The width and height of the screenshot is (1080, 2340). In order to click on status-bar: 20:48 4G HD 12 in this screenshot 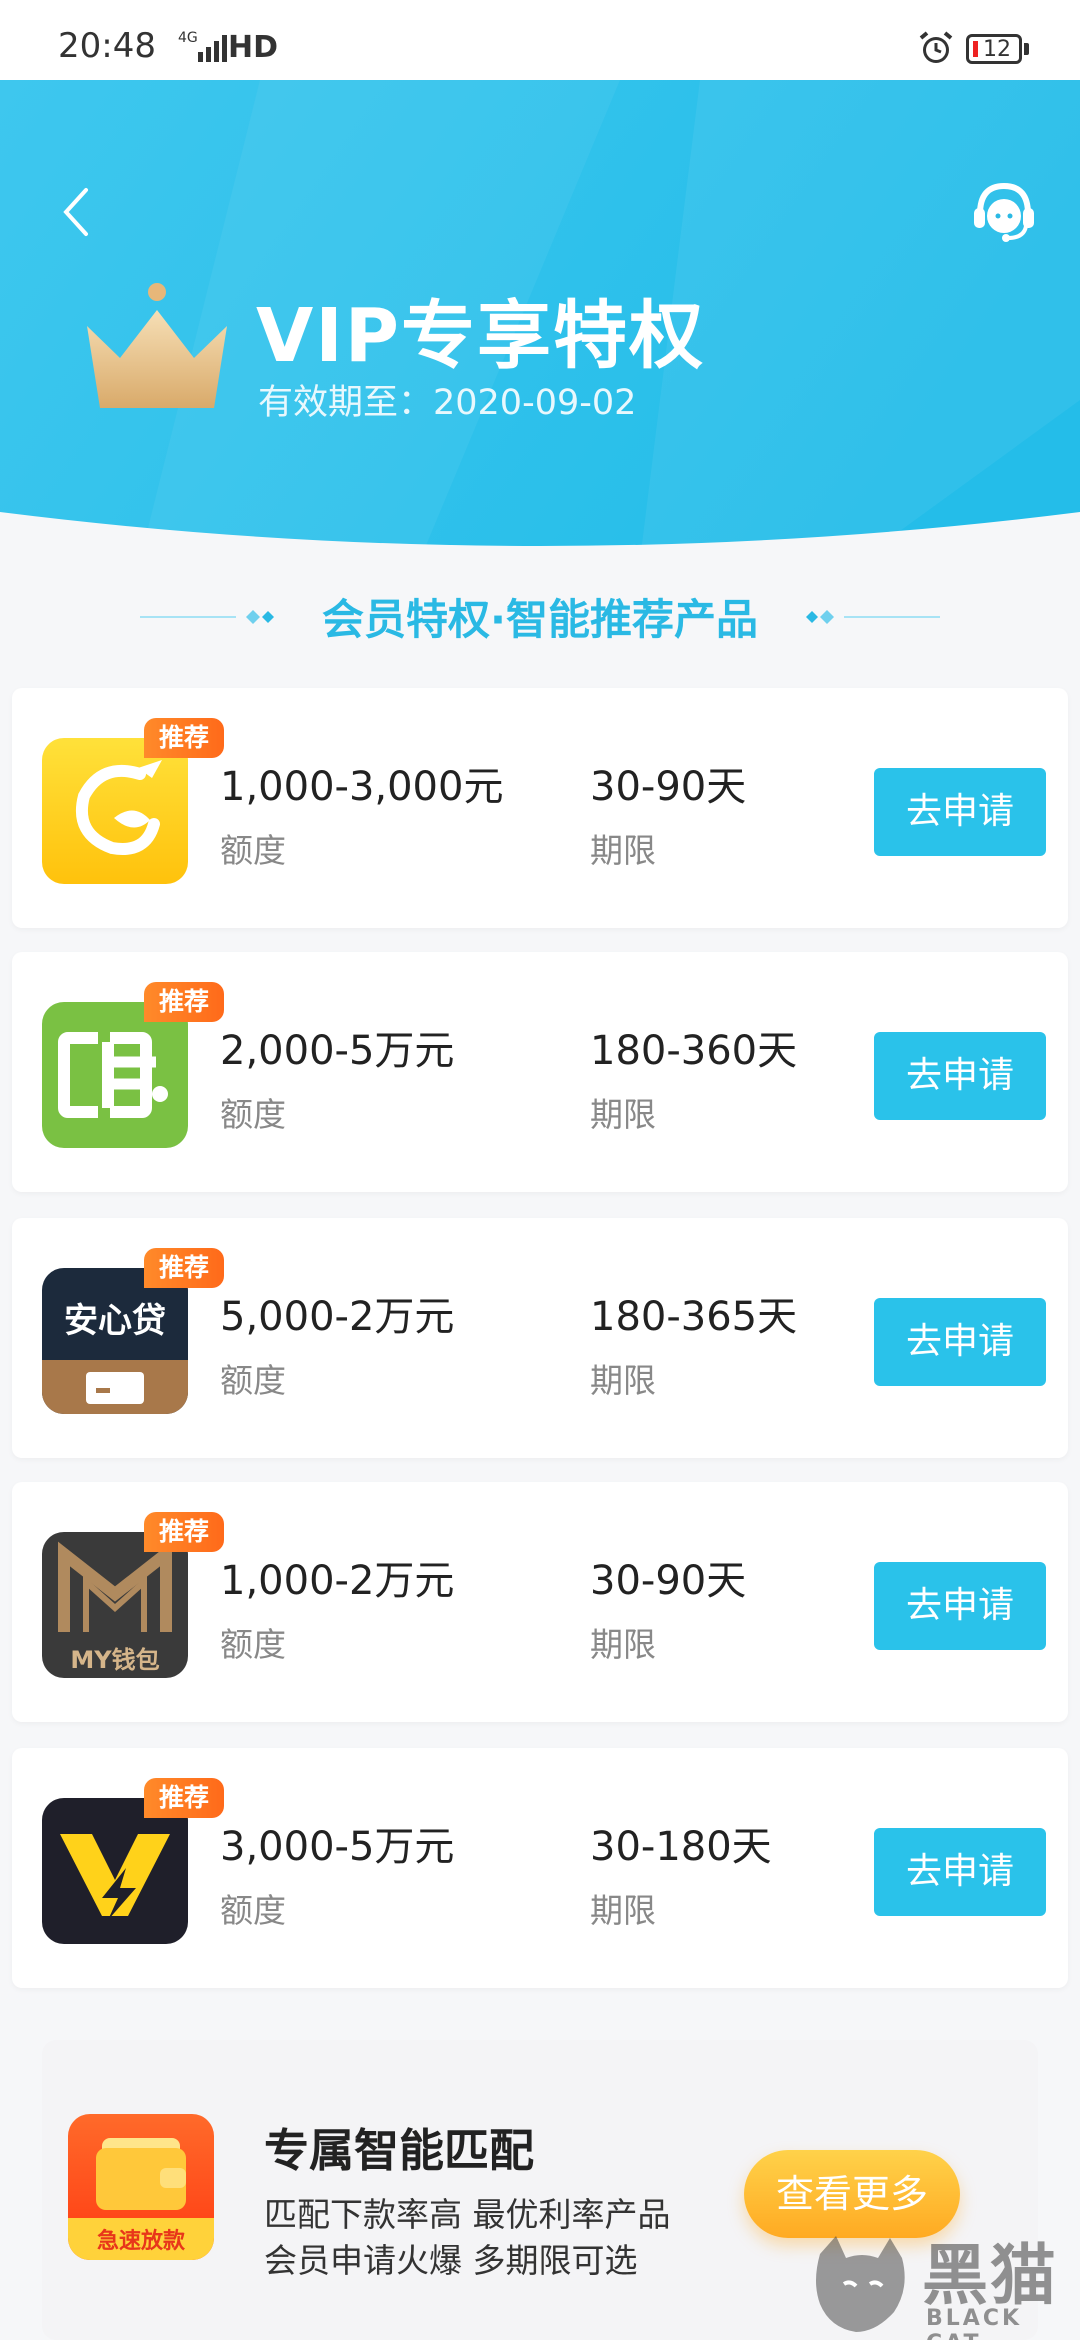, I will do `click(540, 40)`.